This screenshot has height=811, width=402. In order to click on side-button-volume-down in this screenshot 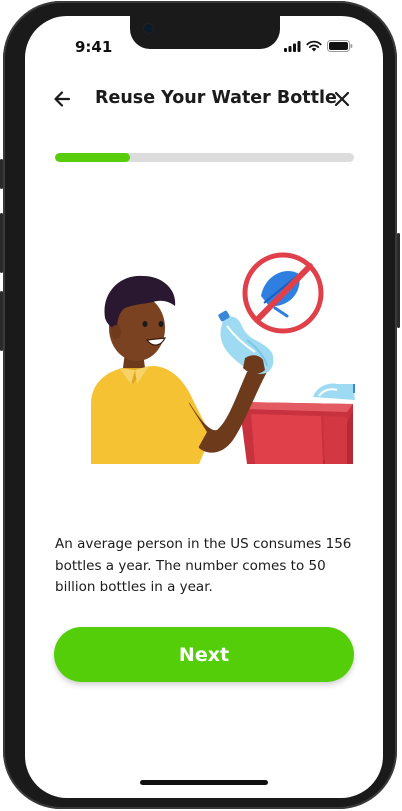, I will do `click(1, 321)`.